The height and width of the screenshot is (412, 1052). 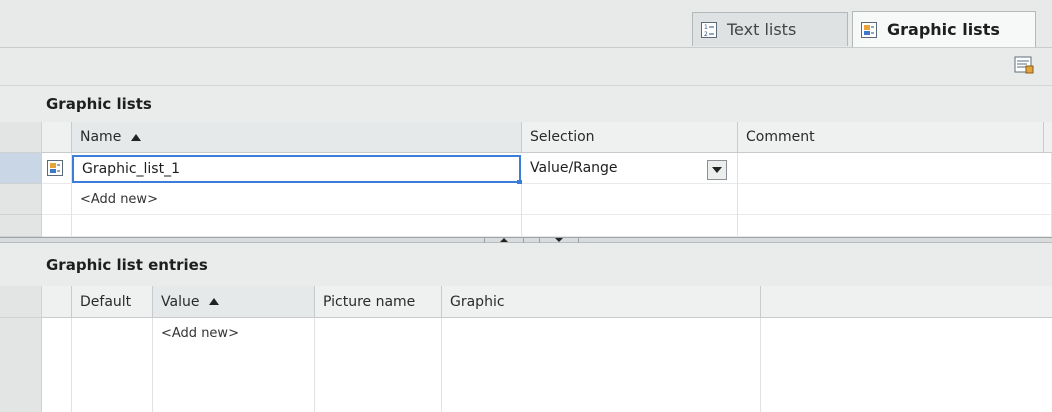 I want to click on chevron-down-icon, so click(x=717, y=170).